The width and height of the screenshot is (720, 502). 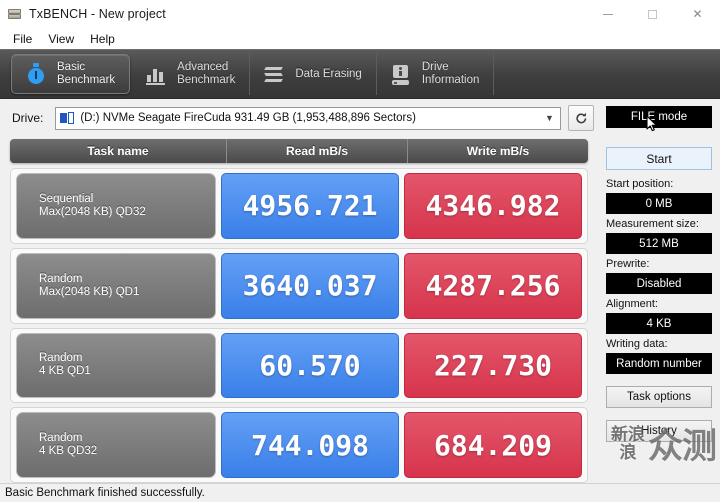 I want to click on window-controls: ✕, so click(x=652, y=14).